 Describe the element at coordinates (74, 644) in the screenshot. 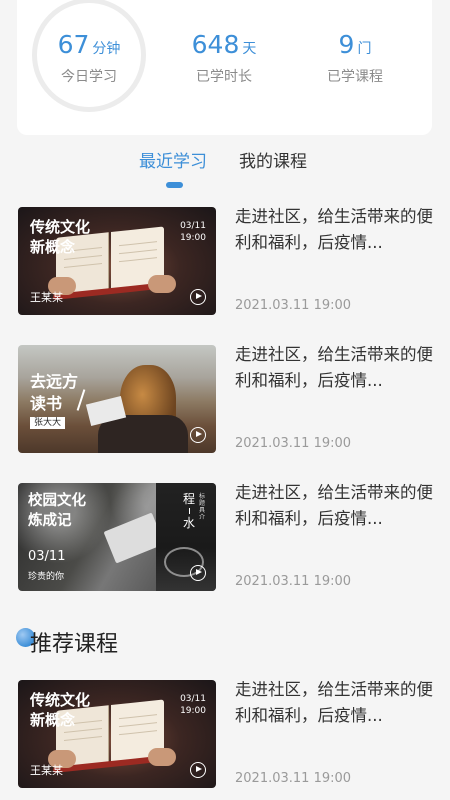

I see `section-title: 推荐课程` at that location.